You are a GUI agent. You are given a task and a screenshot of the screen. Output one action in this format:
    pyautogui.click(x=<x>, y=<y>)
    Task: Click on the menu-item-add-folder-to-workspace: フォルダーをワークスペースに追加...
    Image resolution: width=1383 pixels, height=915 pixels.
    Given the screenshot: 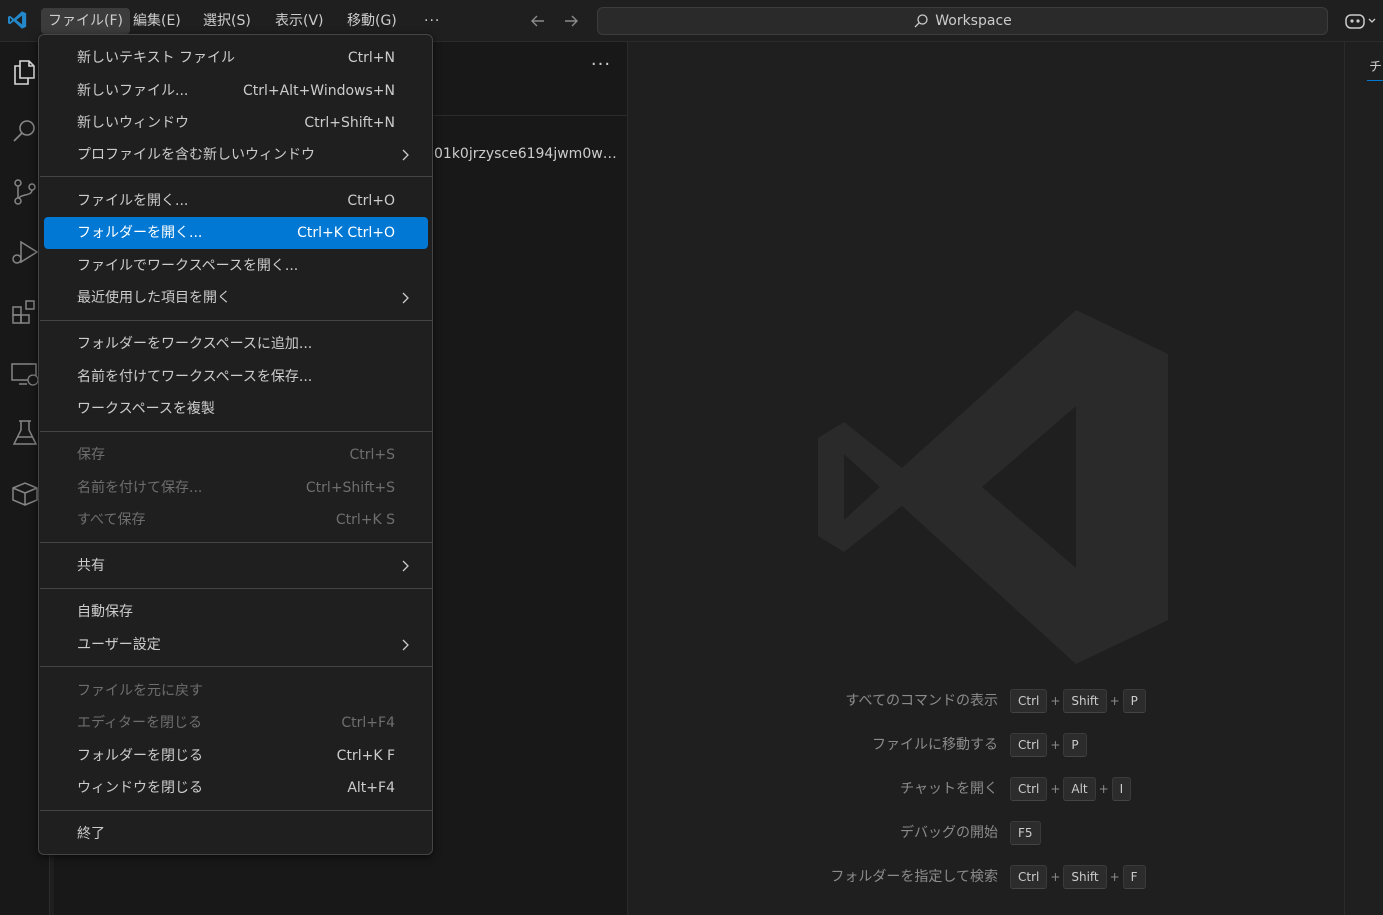 What is the action you would take?
    pyautogui.click(x=236, y=344)
    